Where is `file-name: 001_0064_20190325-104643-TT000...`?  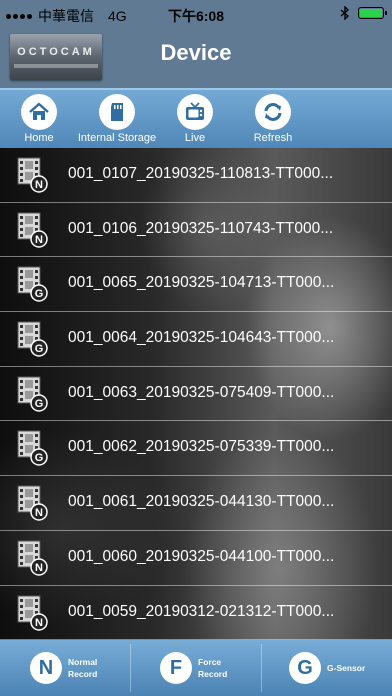
file-name: 001_0064_20190325-104643-TT000... is located at coordinates (201, 338).